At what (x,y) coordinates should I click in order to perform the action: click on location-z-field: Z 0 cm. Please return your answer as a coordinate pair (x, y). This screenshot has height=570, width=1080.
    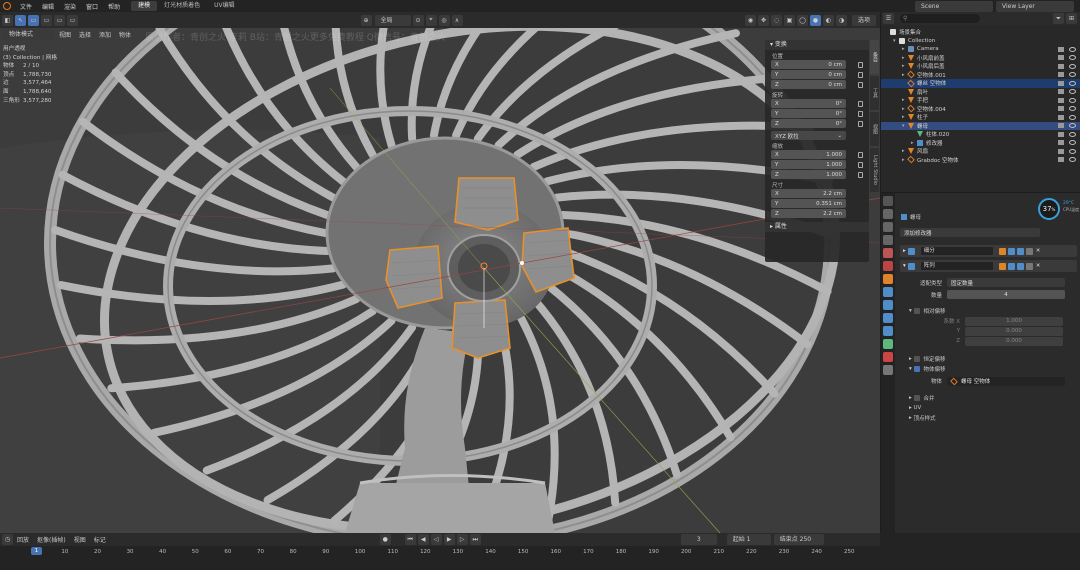
    Looking at the image, I should click on (808, 84).